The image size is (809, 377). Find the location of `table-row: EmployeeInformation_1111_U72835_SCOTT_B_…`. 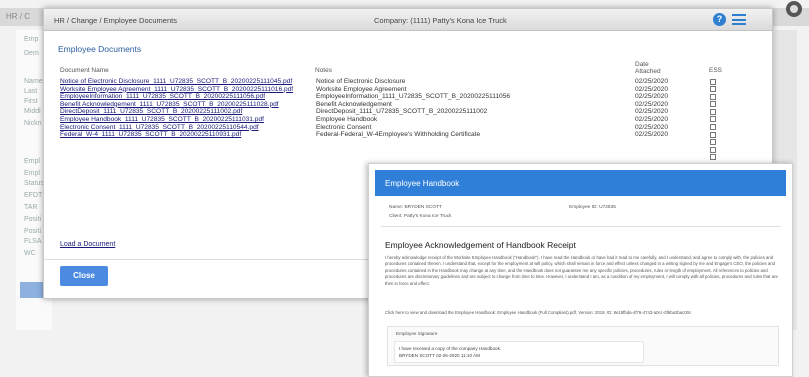

table-row: EmployeeInformation_1111_U72835_SCOTT_B_… is located at coordinates (405, 97).